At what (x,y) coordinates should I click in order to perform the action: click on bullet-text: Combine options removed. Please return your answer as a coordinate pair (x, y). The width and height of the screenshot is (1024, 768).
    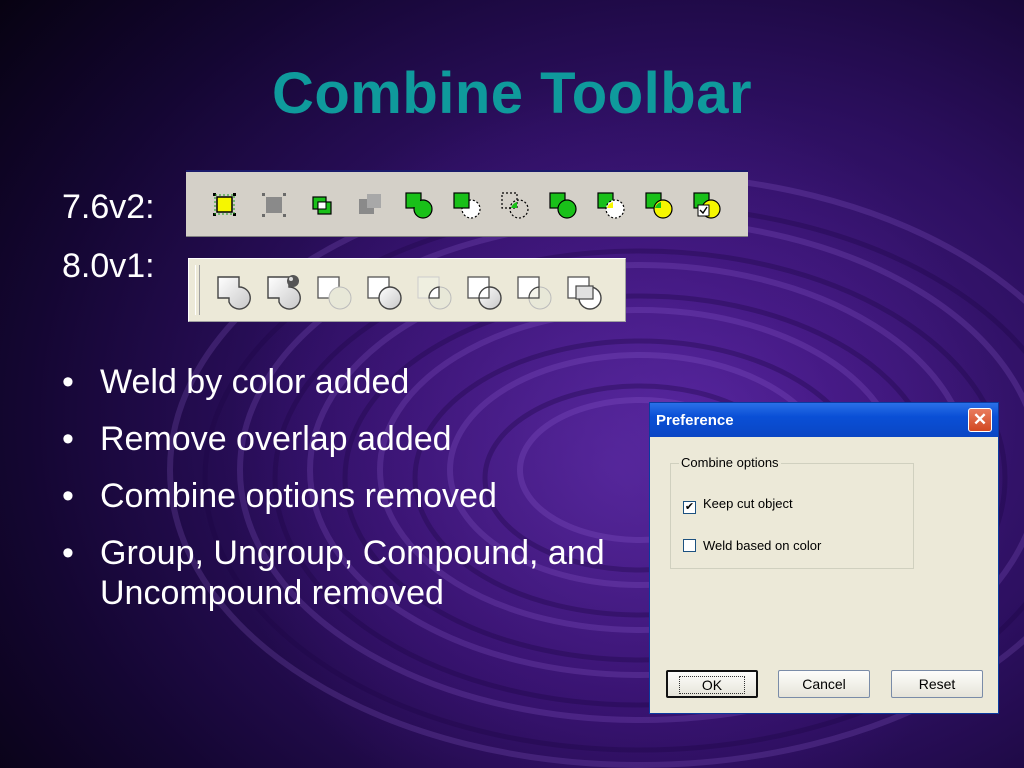
    Looking at the image, I should click on (298, 496).